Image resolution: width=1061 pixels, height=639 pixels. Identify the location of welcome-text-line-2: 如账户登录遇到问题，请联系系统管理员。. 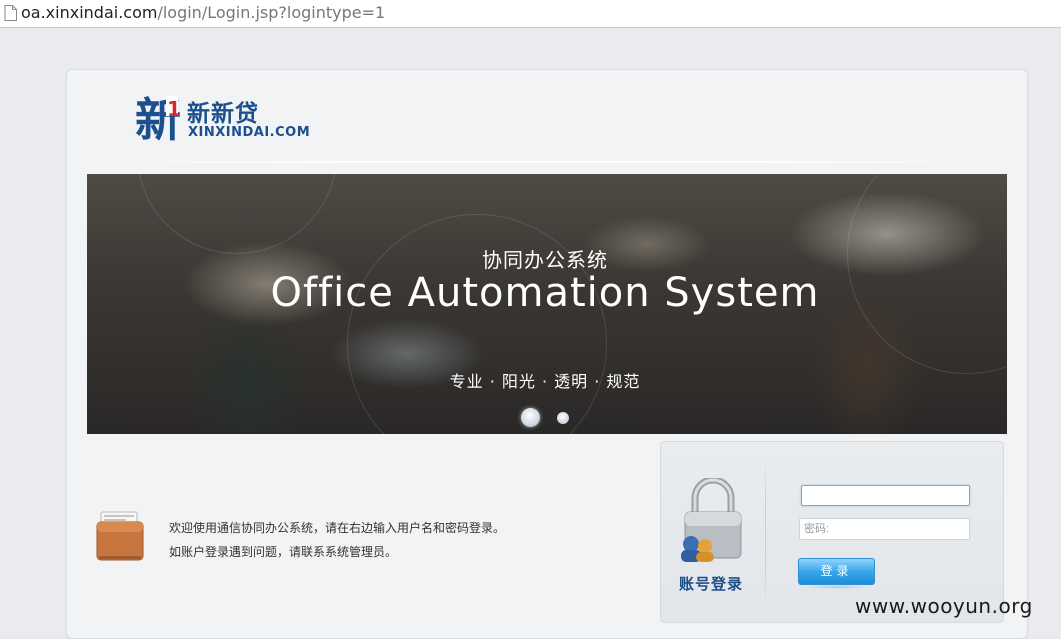
(283, 552).